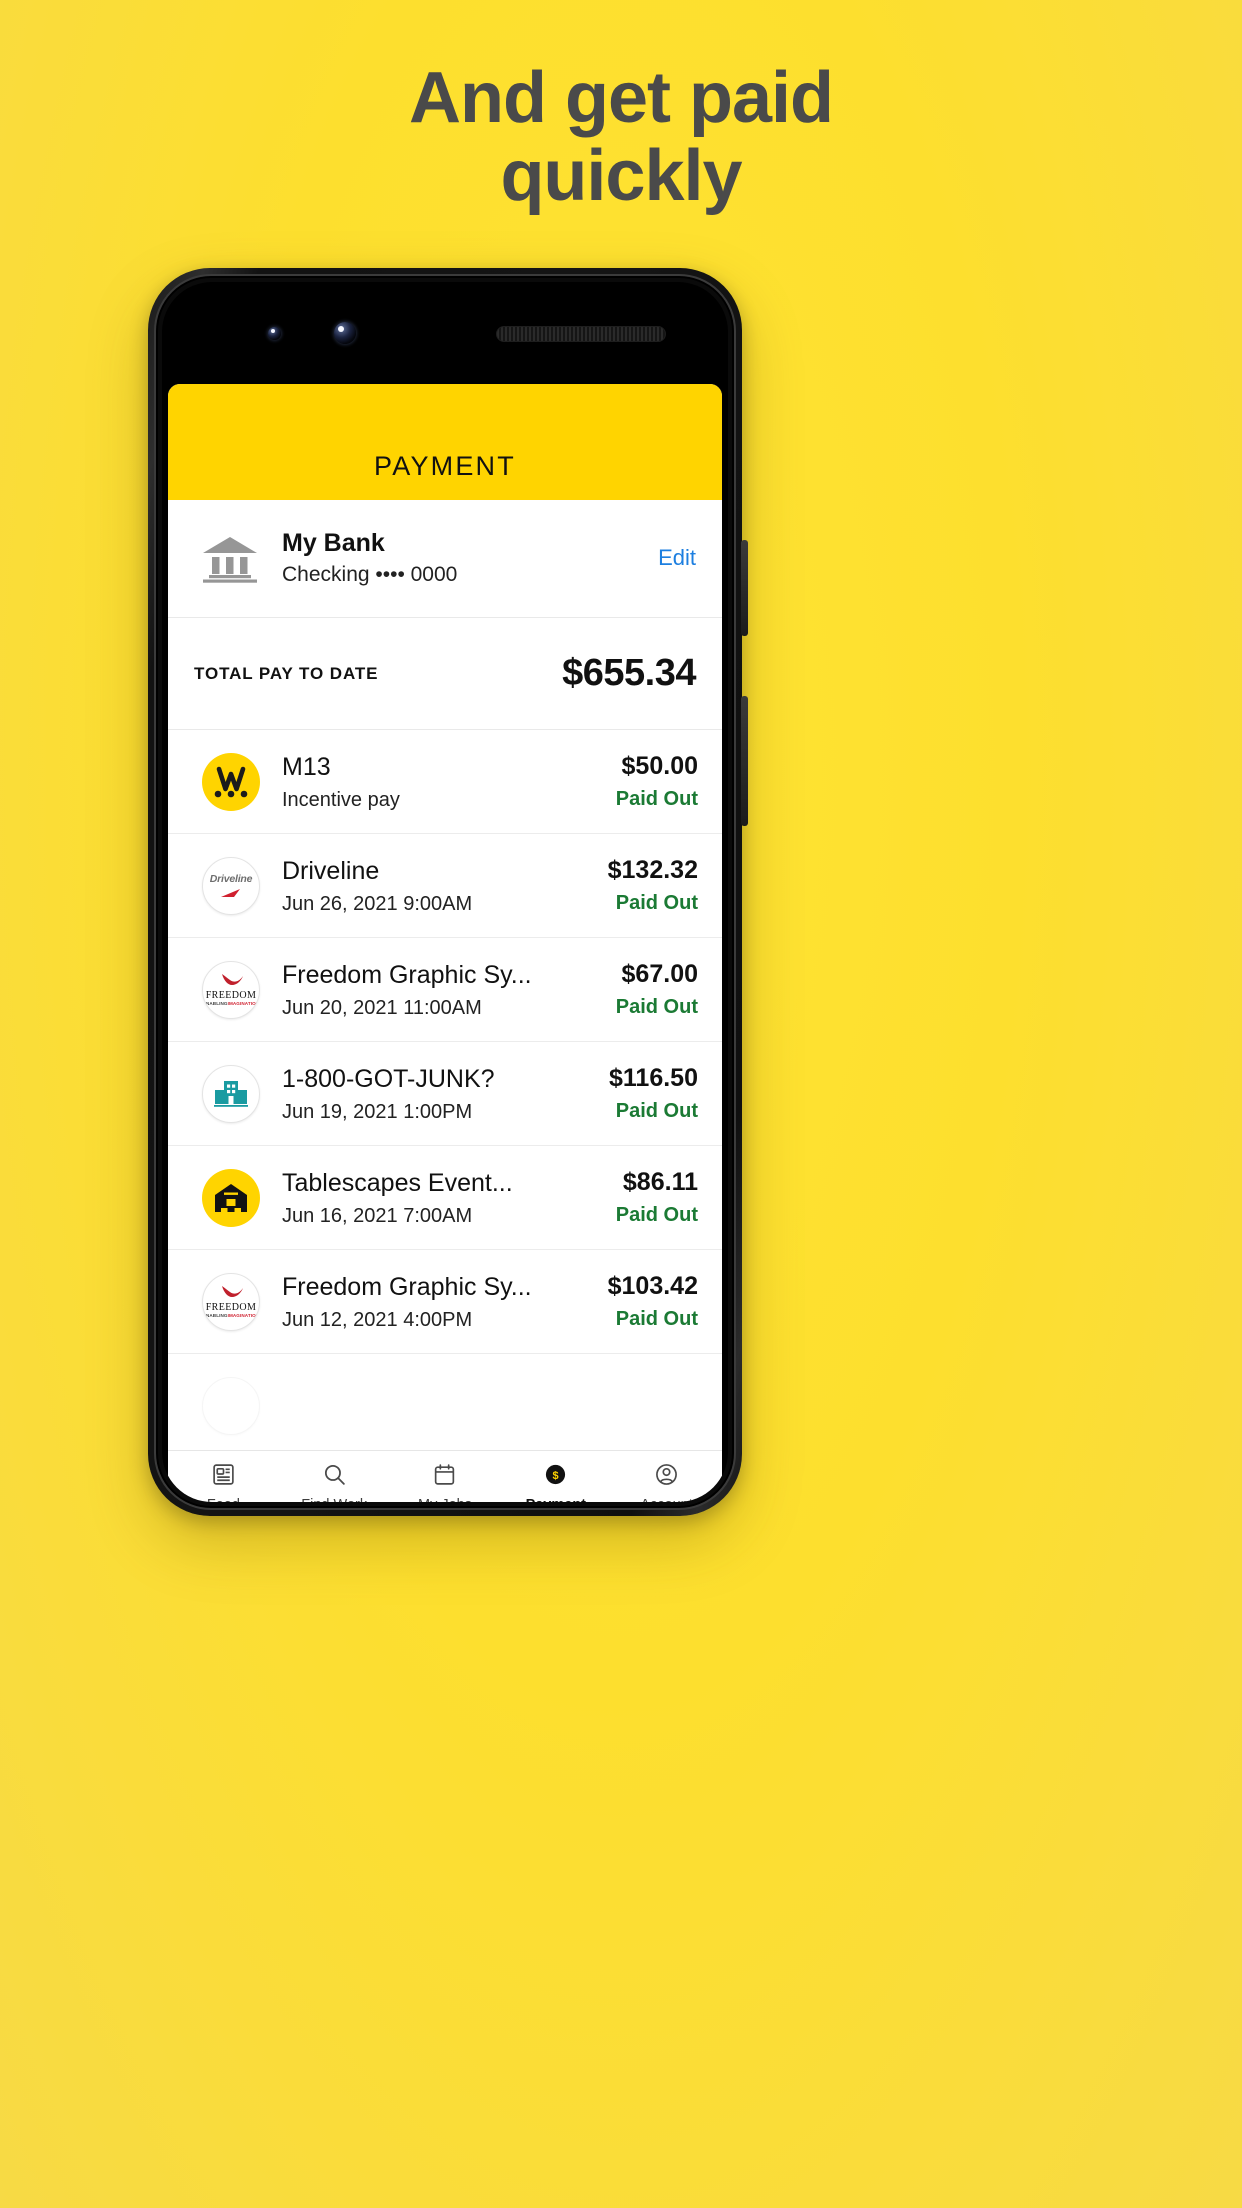 The width and height of the screenshot is (1242, 2208). Describe the element at coordinates (438, 1198) in the screenshot. I see `transaction-info: Tablescapes Event... Jun 16, 2021 7:00AM` at that location.